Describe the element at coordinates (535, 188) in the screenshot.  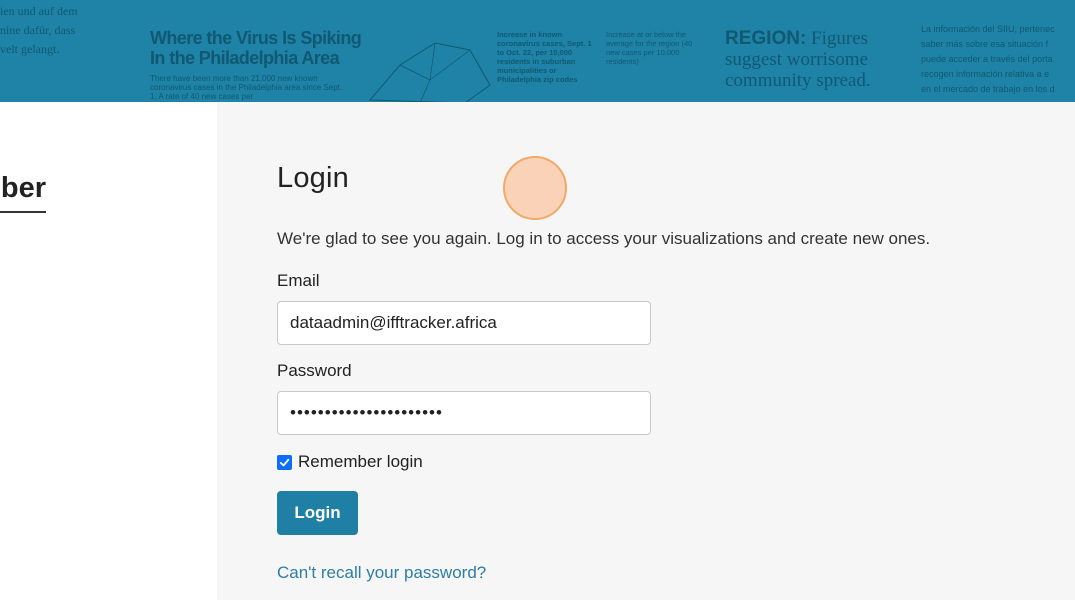
I see `cursor-click-indicator` at that location.